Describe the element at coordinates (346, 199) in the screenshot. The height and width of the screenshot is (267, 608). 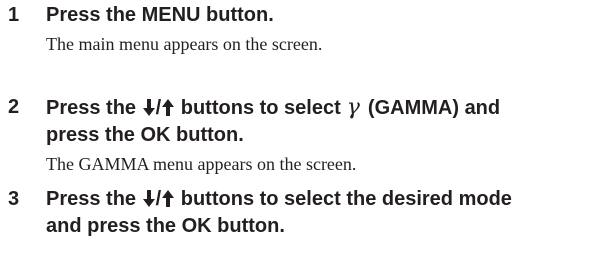
I see `step-title-text: buttons to select the desired mode` at that location.